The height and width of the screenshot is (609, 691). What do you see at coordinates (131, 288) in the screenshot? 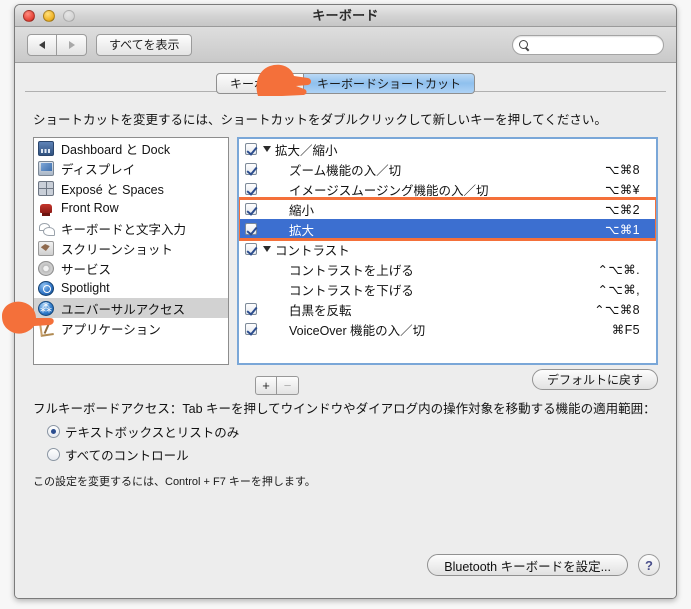
I see `sidebar-item: Spotlight` at bounding box center [131, 288].